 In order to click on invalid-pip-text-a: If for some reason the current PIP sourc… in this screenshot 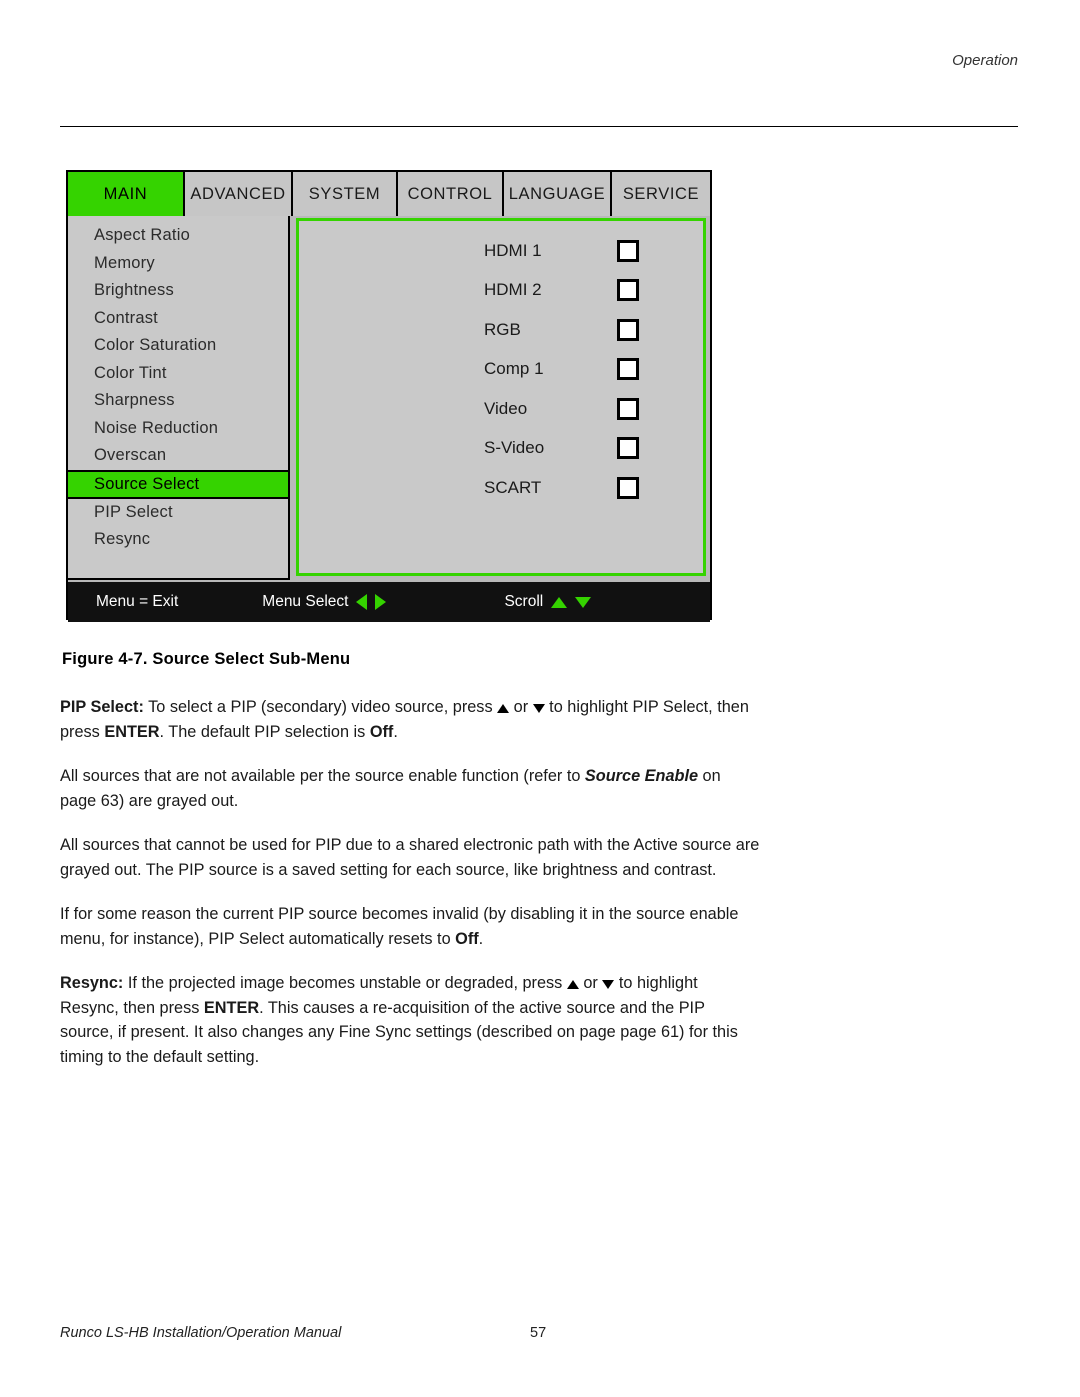, I will do `click(399, 926)`.